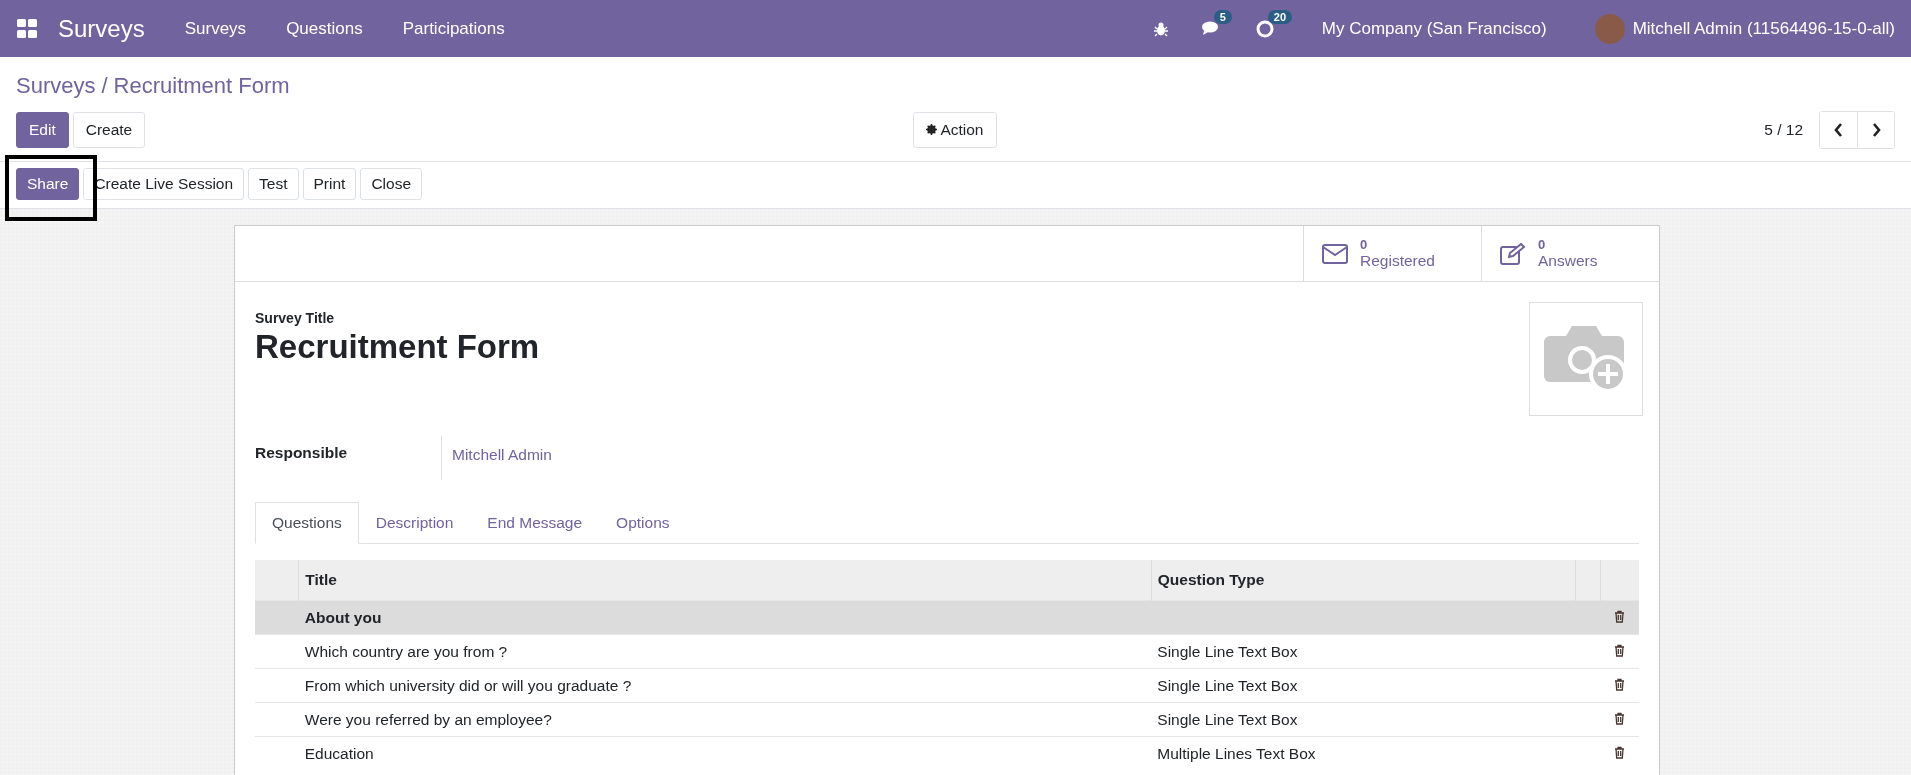 The image size is (1911, 775). Describe the element at coordinates (1763, 28) in the screenshot. I see `user-menu: Mitchell Admin (11564496-15-0-all)` at that location.